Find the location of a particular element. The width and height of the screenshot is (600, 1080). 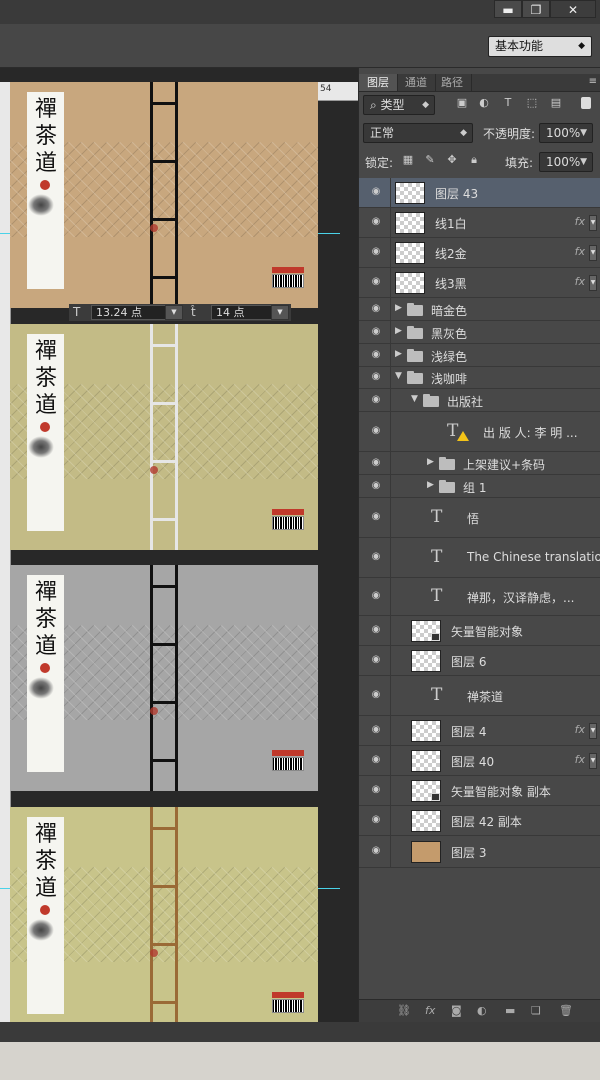

link-icon: ⛓ is located at coordinates (404, 1010).